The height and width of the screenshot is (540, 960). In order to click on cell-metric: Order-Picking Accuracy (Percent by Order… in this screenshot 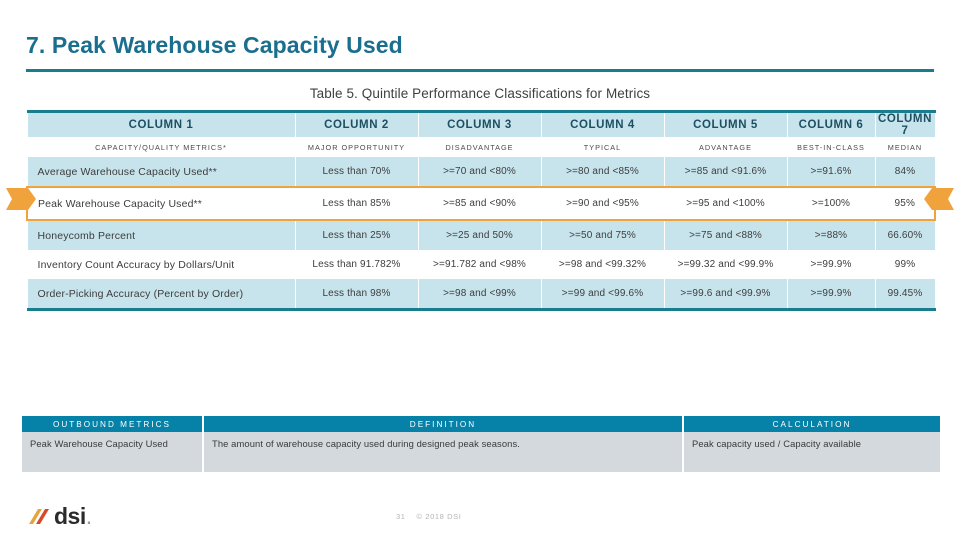, I will do `click(161, 295)`.